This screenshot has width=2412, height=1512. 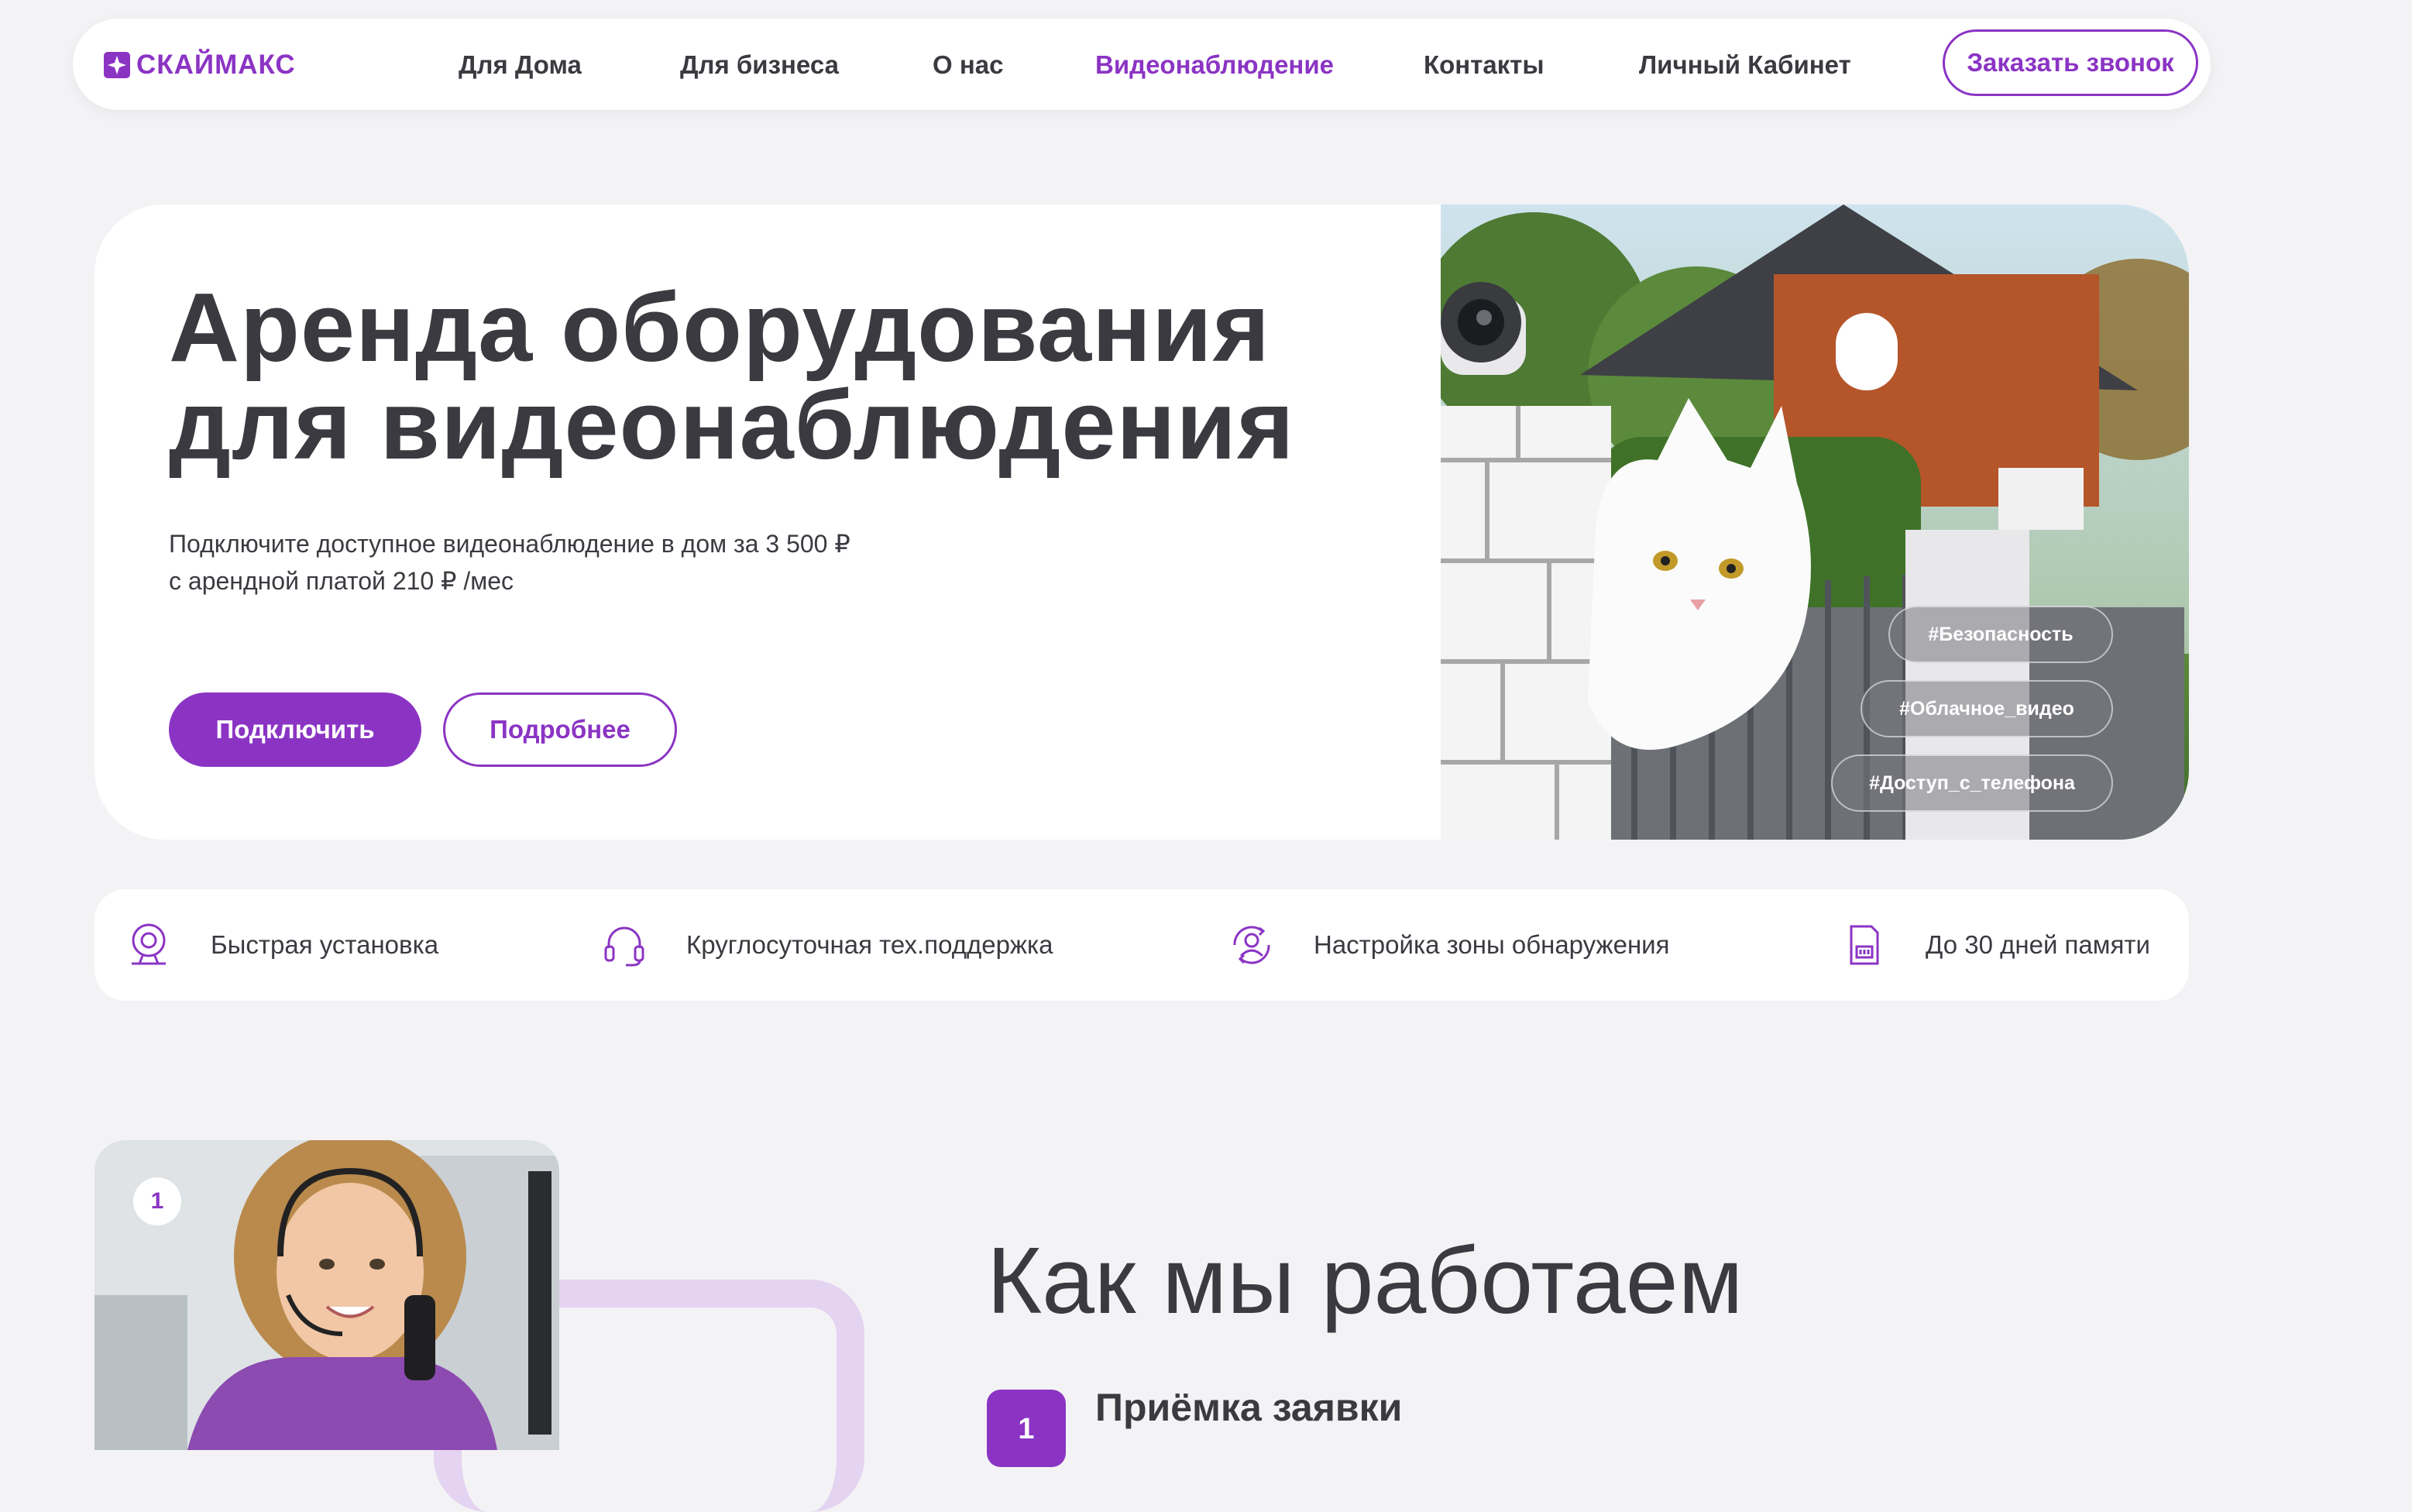 What do you see at coordinates (295, 729) in the screenshot?
I see `connect-button: Подключить` at bounding box center [295, 729].